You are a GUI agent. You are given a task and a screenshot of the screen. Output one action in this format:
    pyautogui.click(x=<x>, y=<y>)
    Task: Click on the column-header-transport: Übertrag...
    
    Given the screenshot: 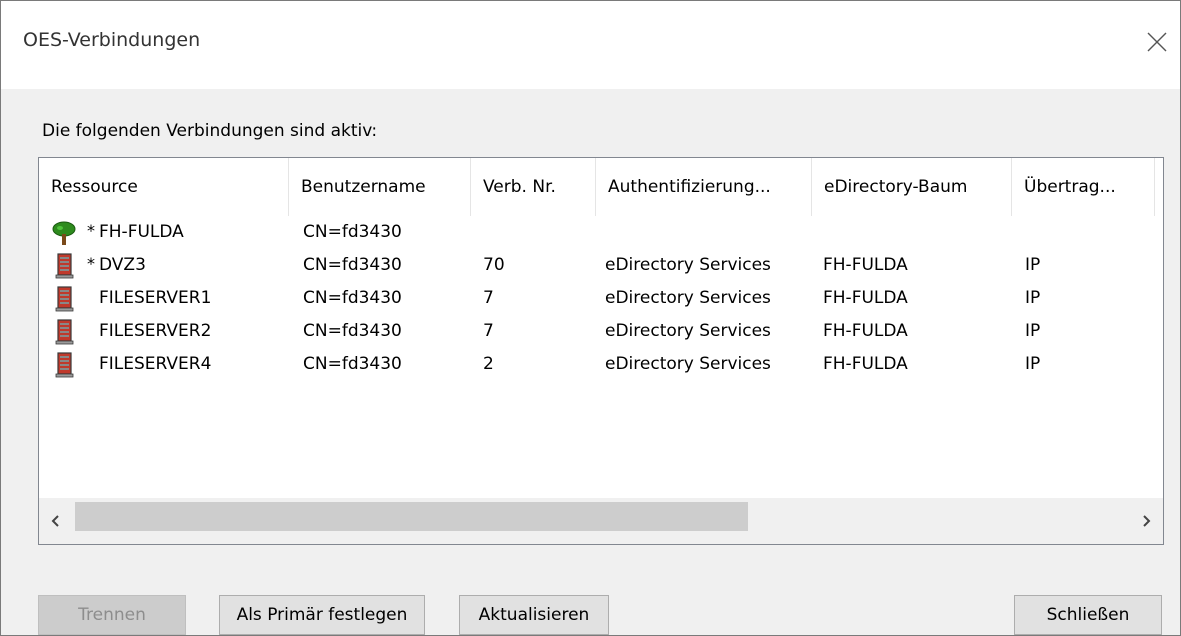 What is the action you would take?
    pyautogui.click(x=1083, y=187)
    